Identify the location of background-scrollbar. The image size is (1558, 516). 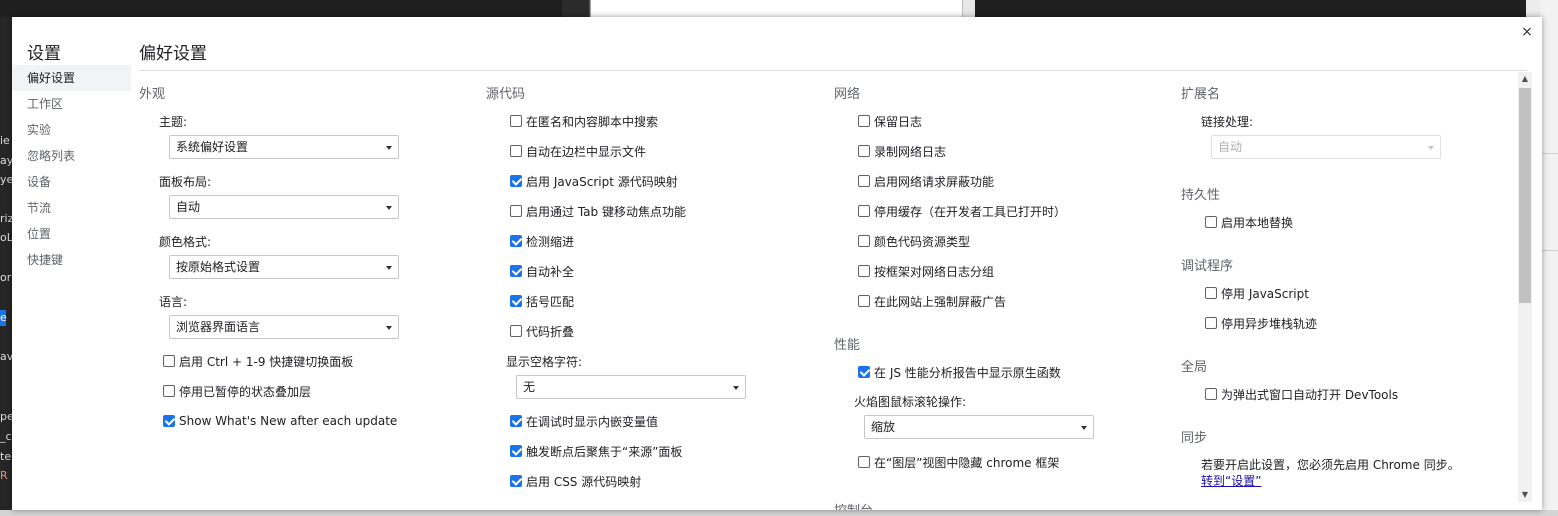
(968, 8).